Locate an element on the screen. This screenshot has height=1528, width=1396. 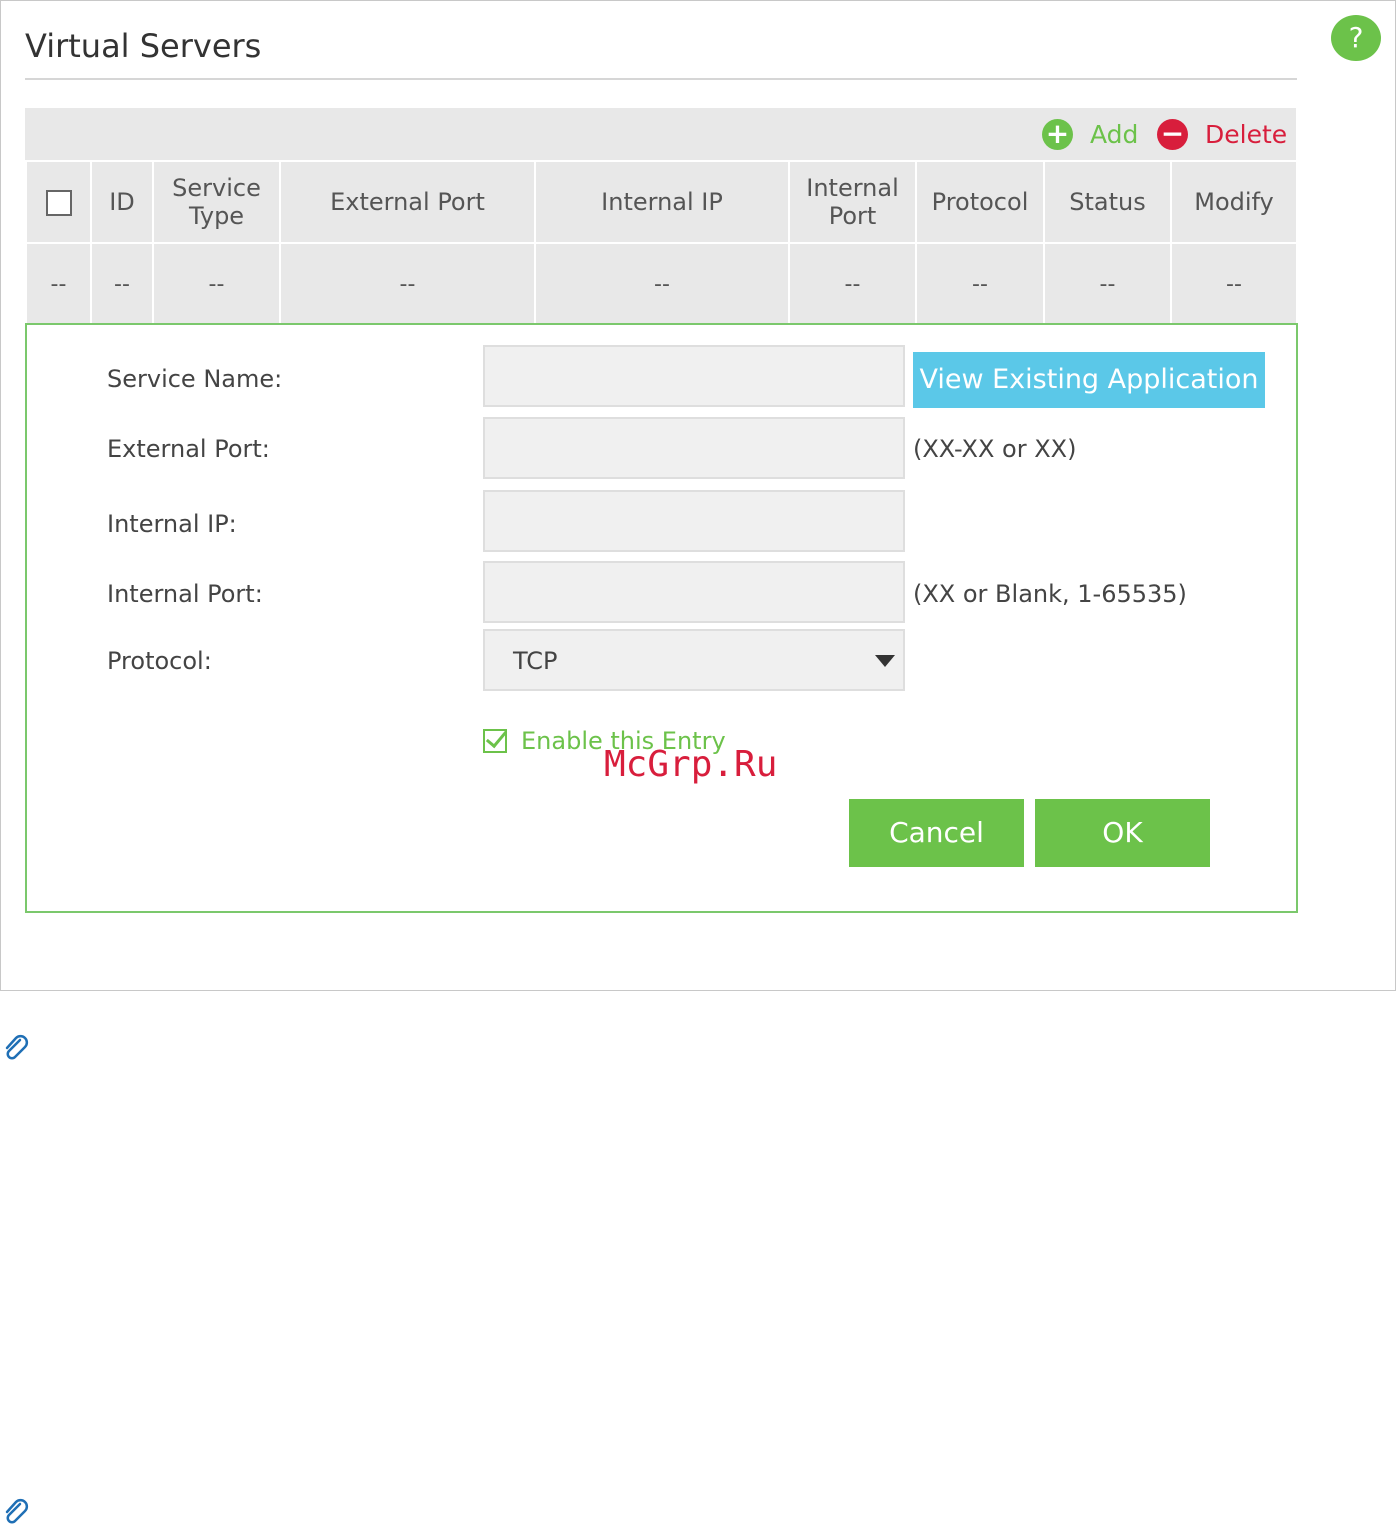
add-label: Add is located at coordinates (1114, 134).